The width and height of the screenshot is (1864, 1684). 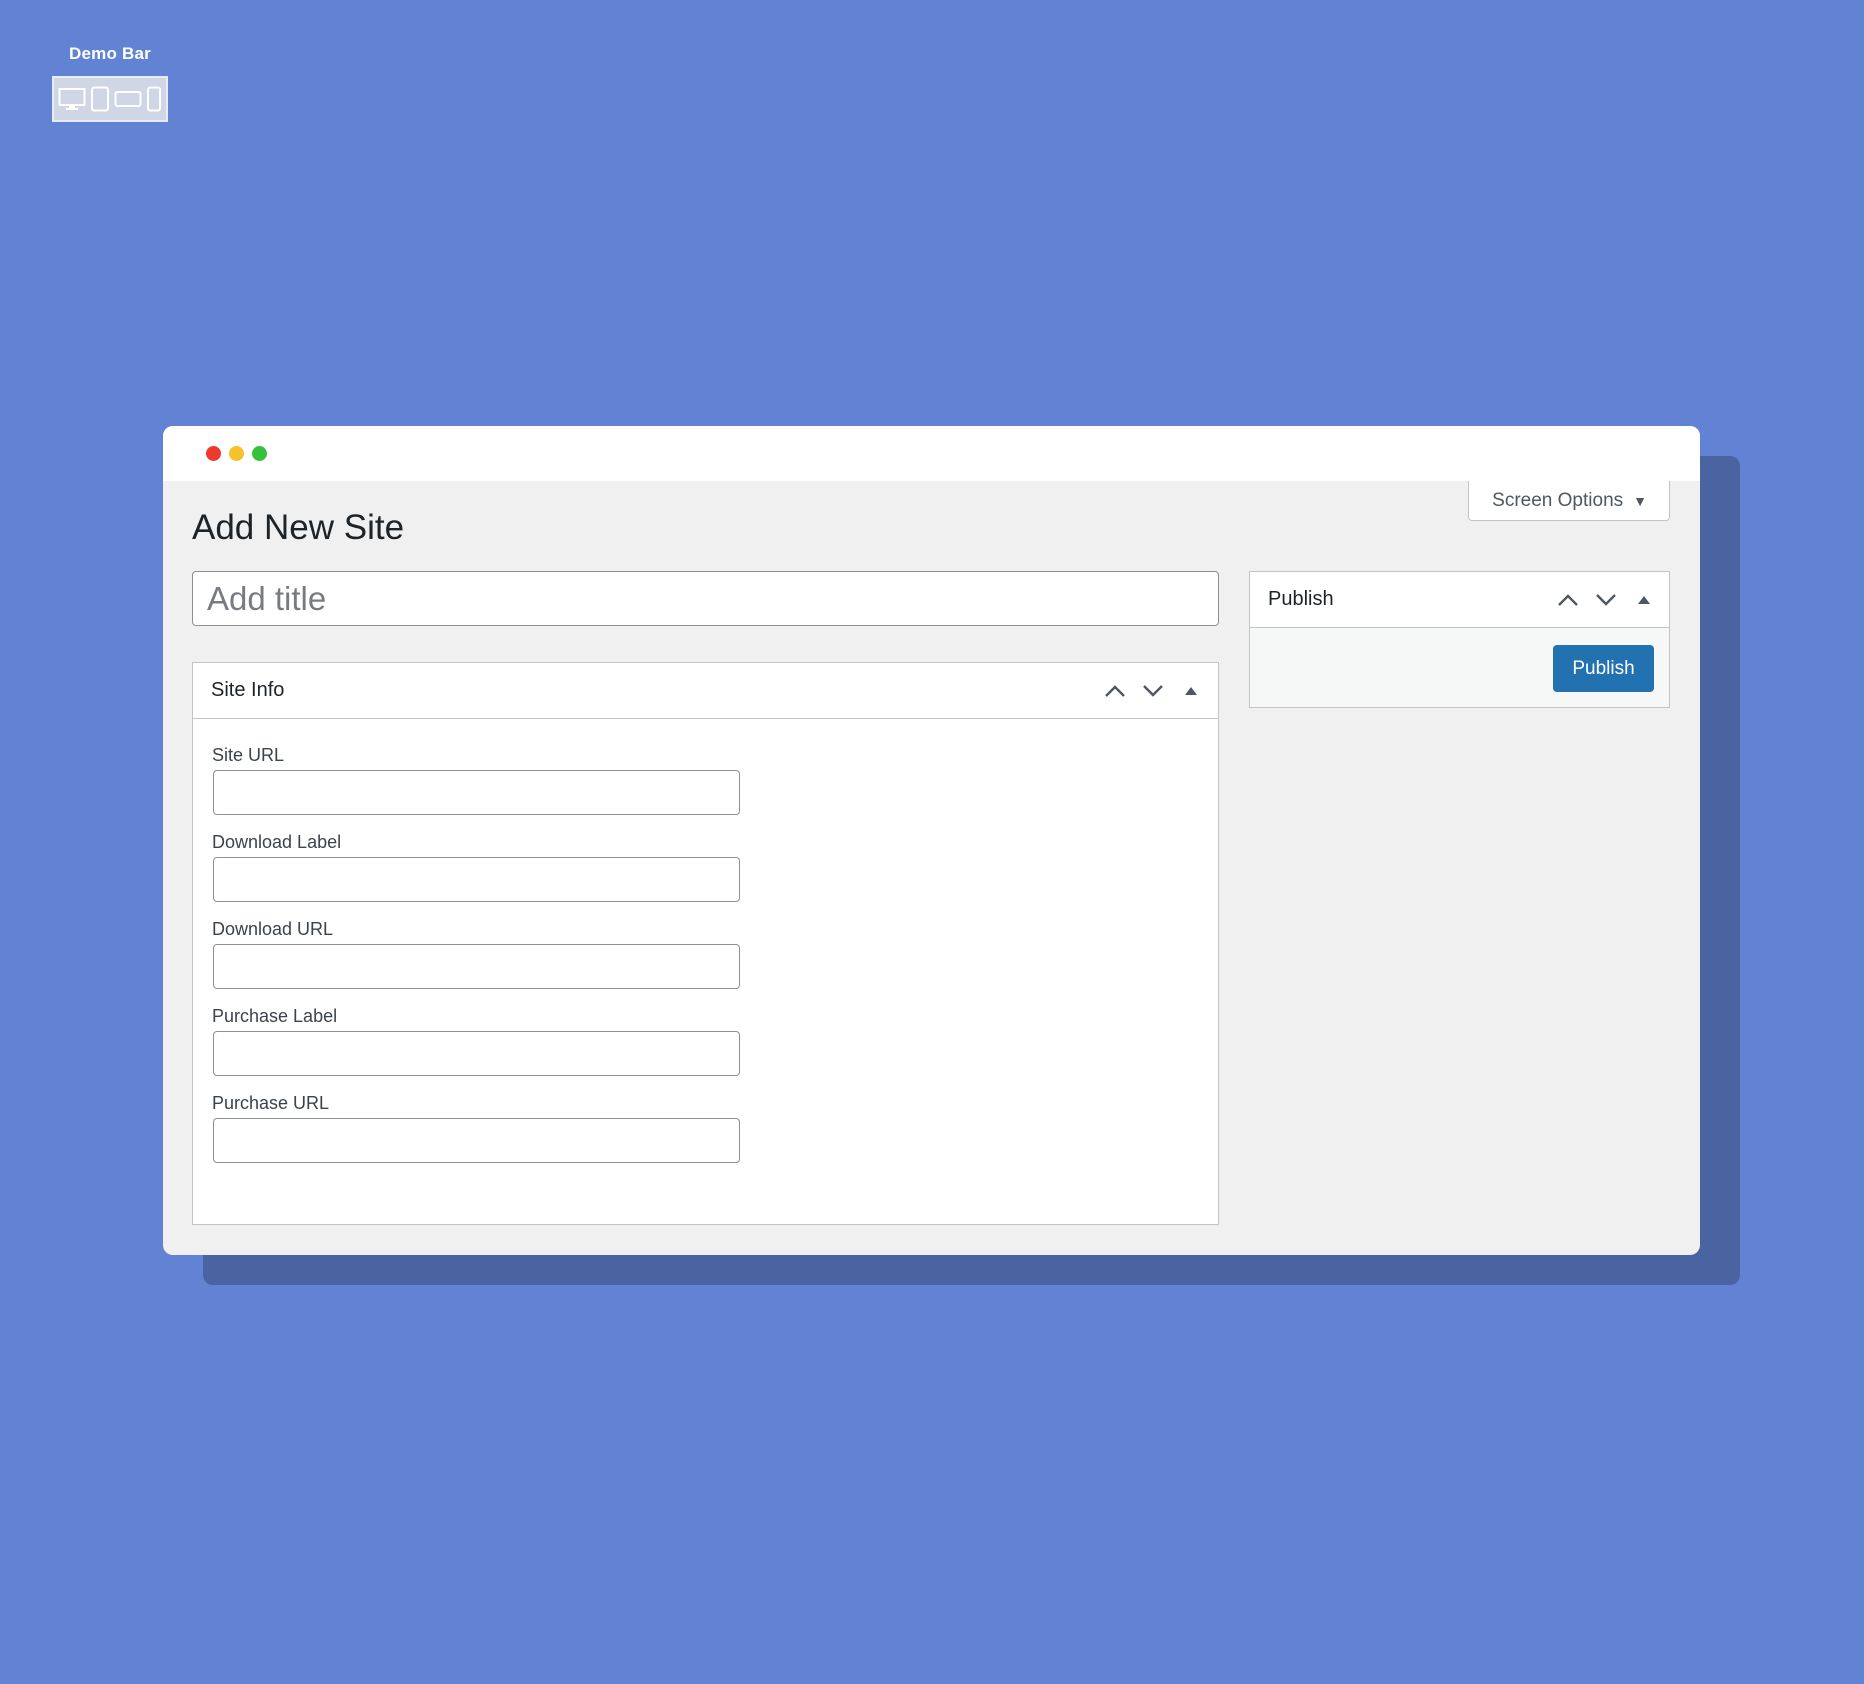 I want to click on tablet-portrait-icon, so click(x=100, y=99).